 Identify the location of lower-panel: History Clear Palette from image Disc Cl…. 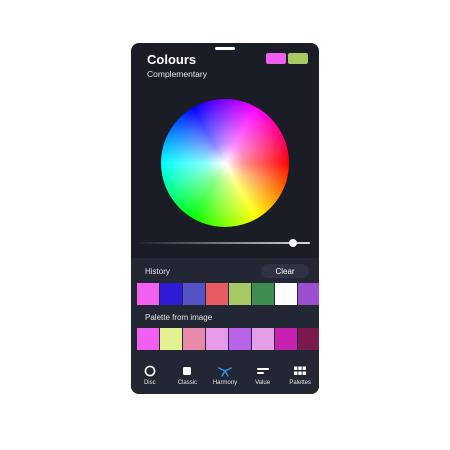
(225, 326).